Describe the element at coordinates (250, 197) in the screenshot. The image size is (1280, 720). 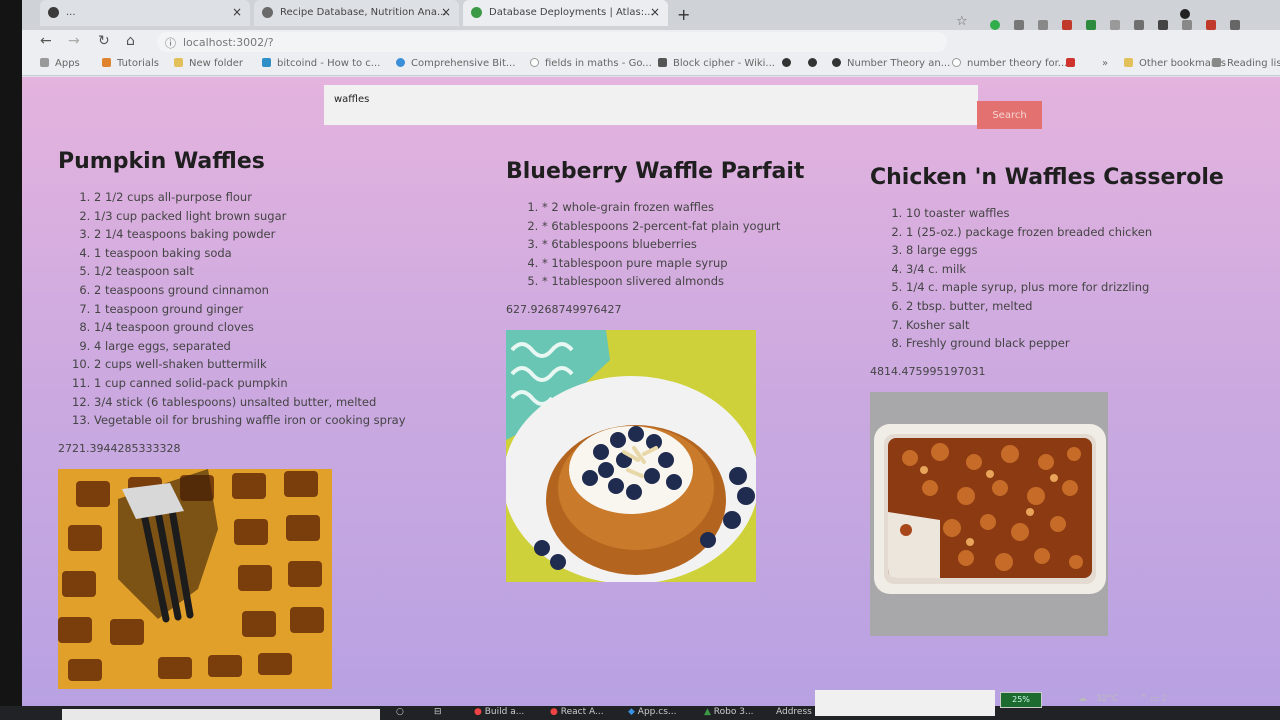
I see `ingredient-item: 2 1/2 cups all-purpose flour` at that location.